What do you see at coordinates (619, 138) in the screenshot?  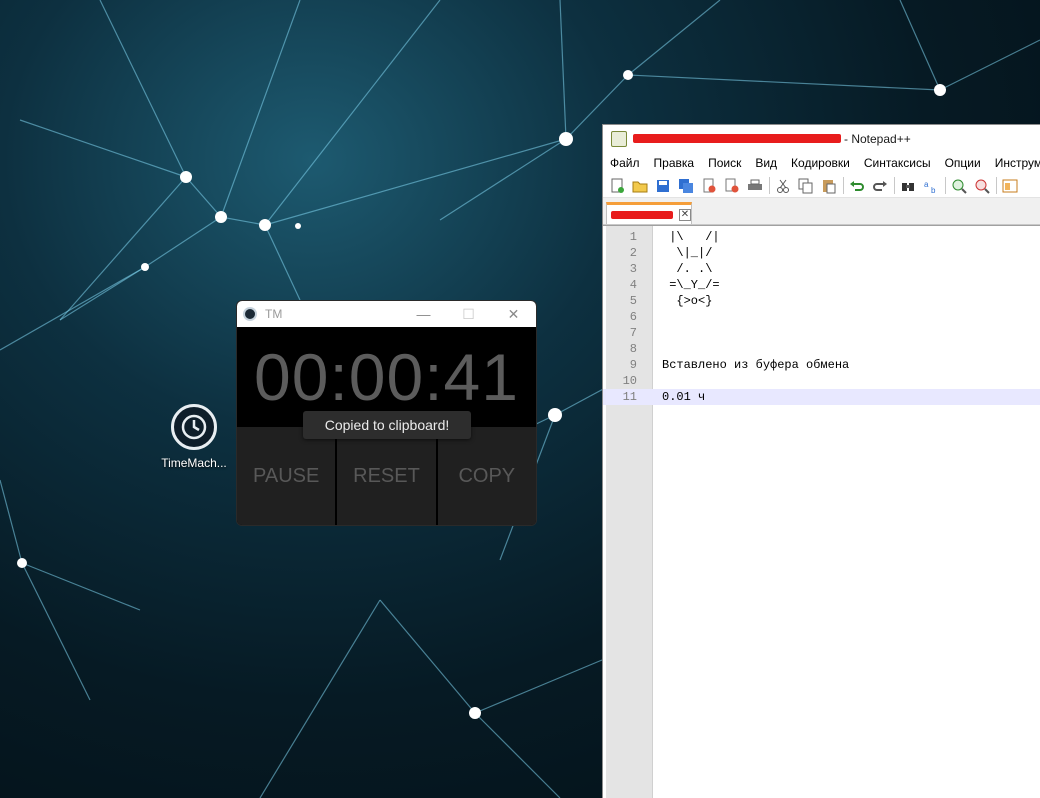 I see `notepad-app-icon` at bounding box center [619, 138].